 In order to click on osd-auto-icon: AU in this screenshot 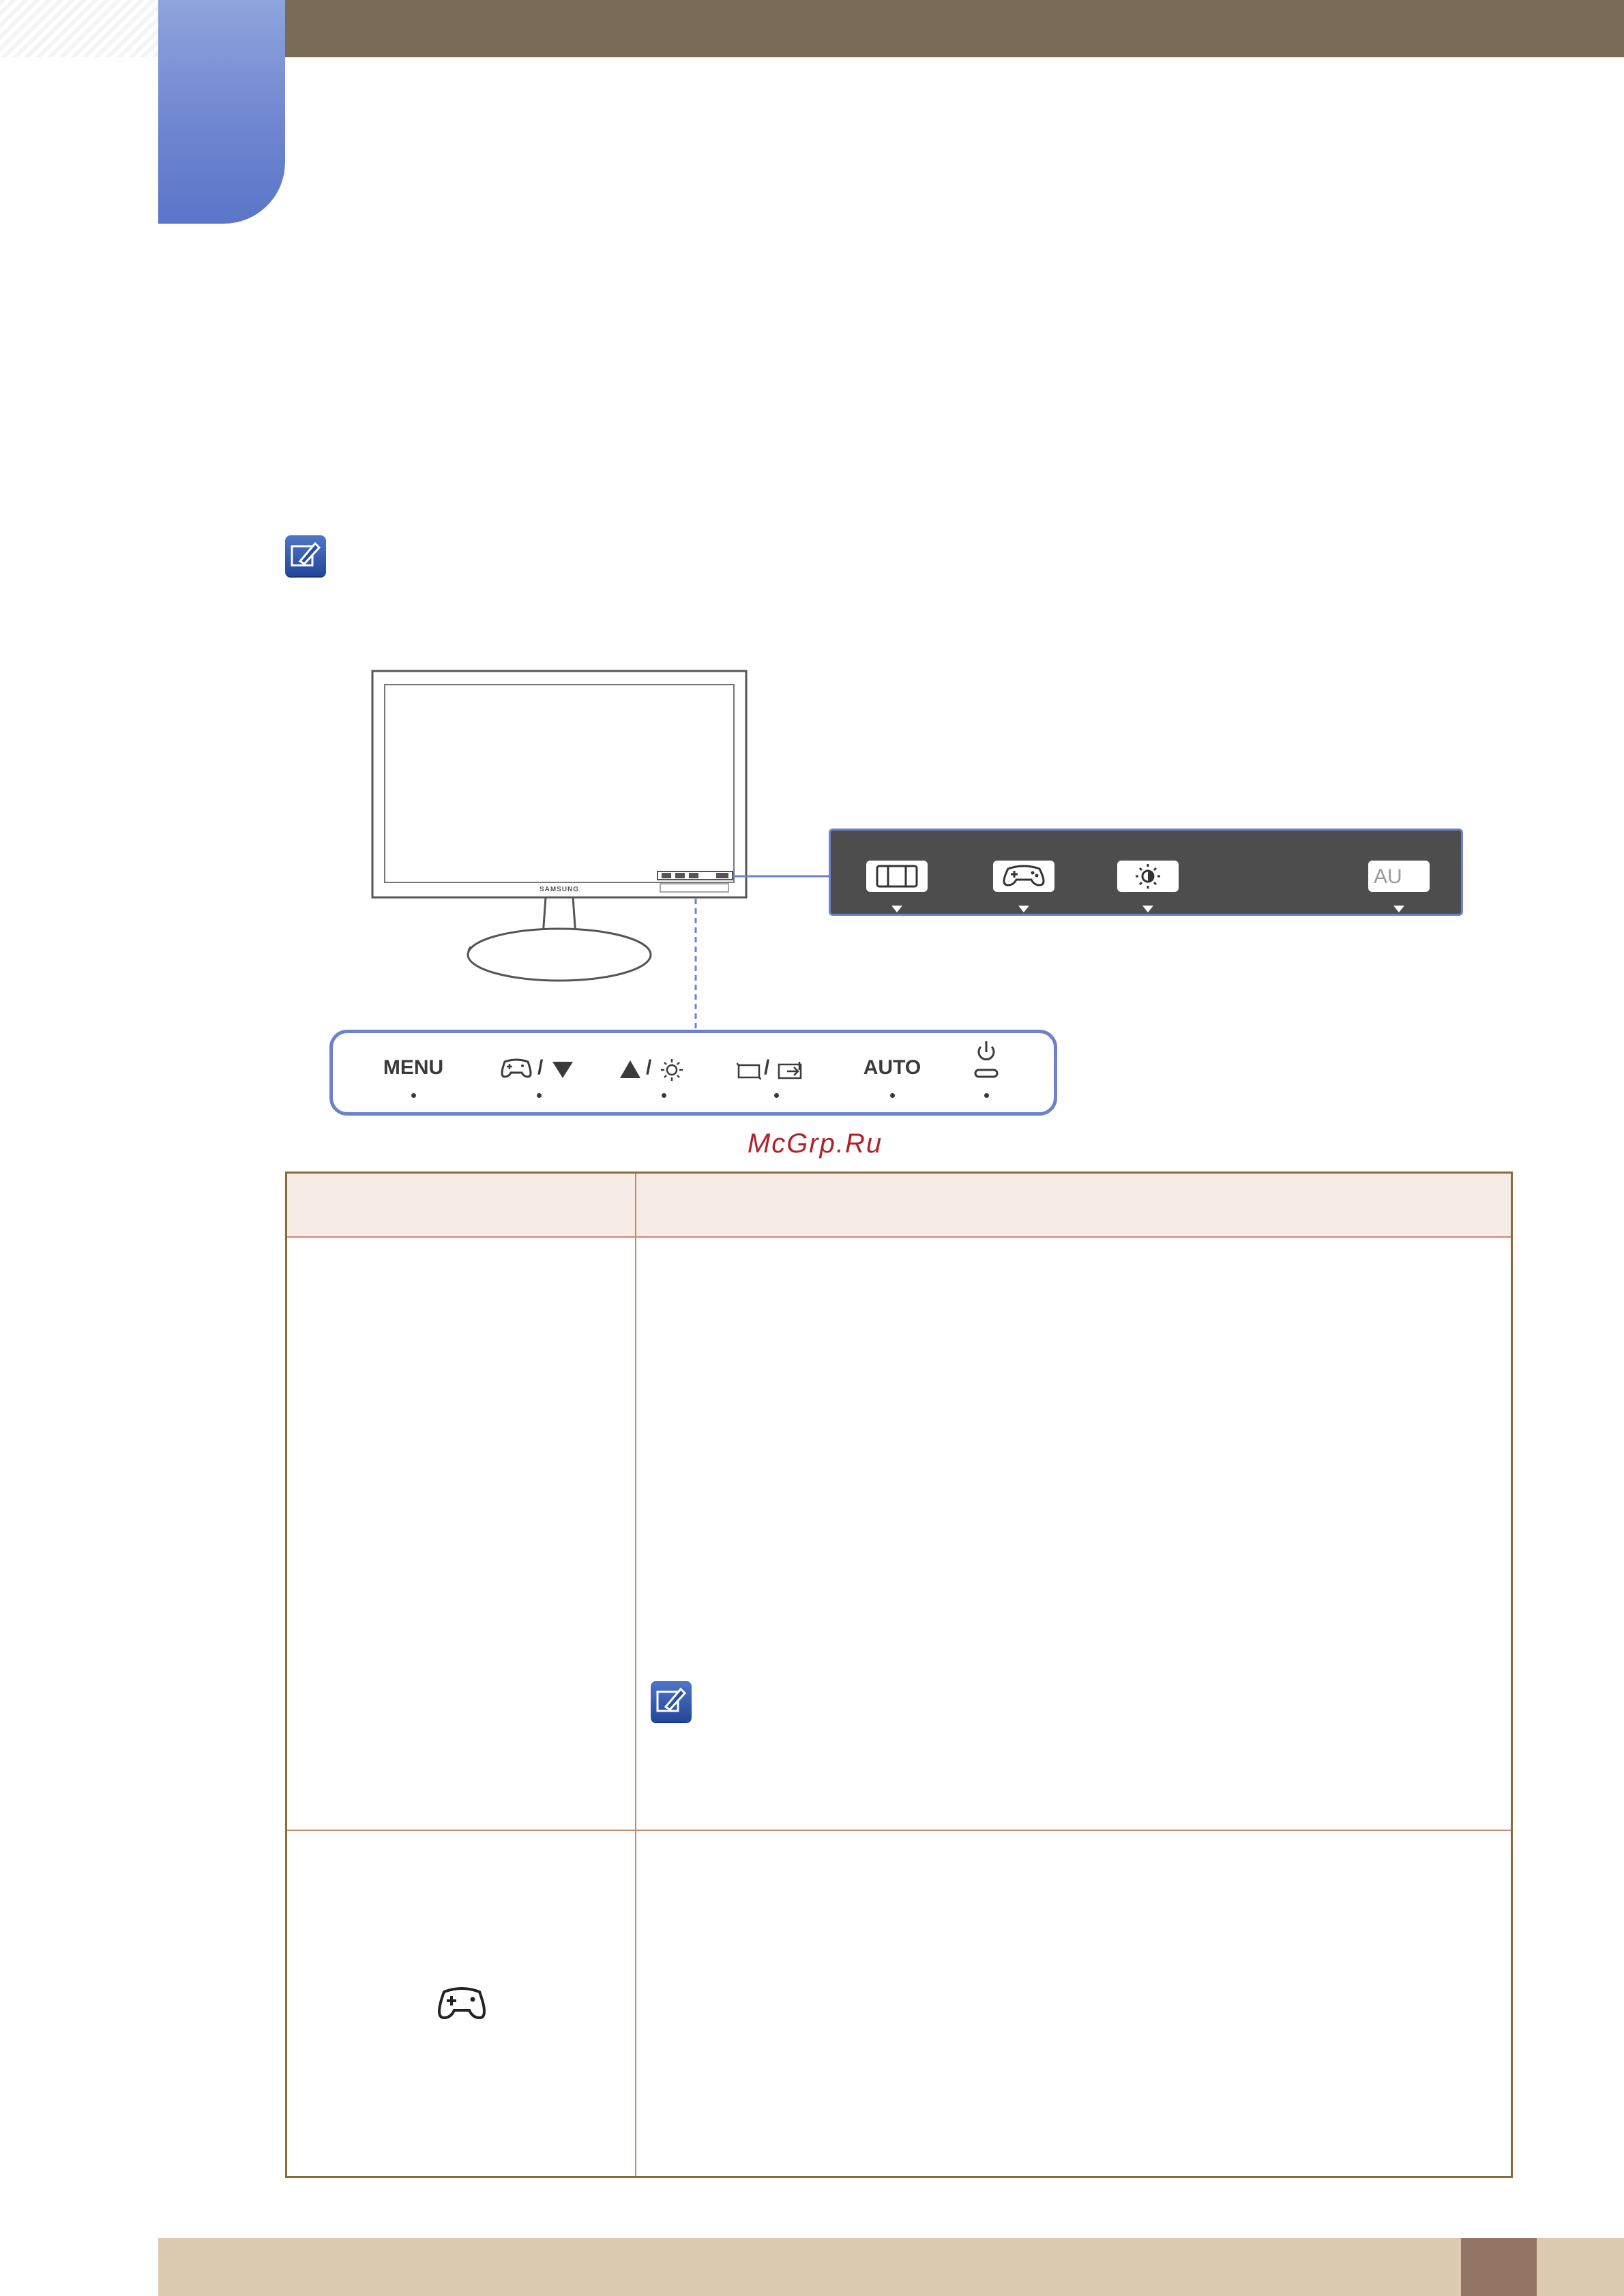, I will do `click(1399, 876)`.